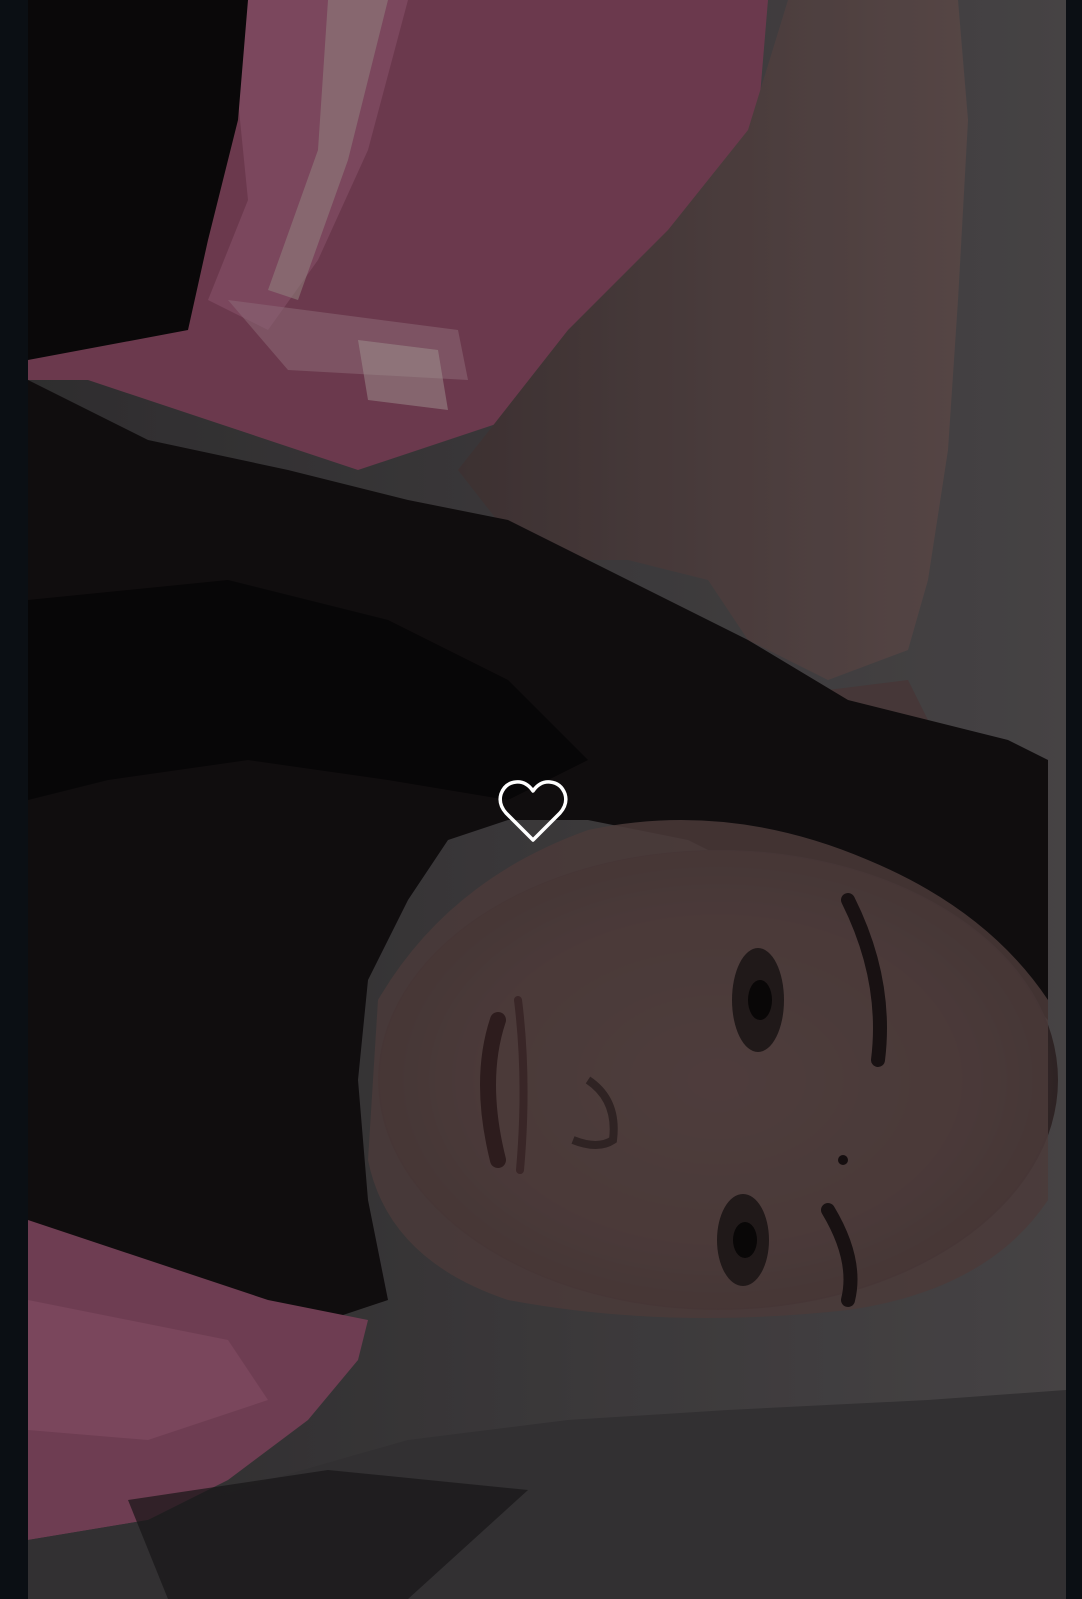 The image size is (1082, 1599). I want to click on heart-outline-icon, so click(533, 812).